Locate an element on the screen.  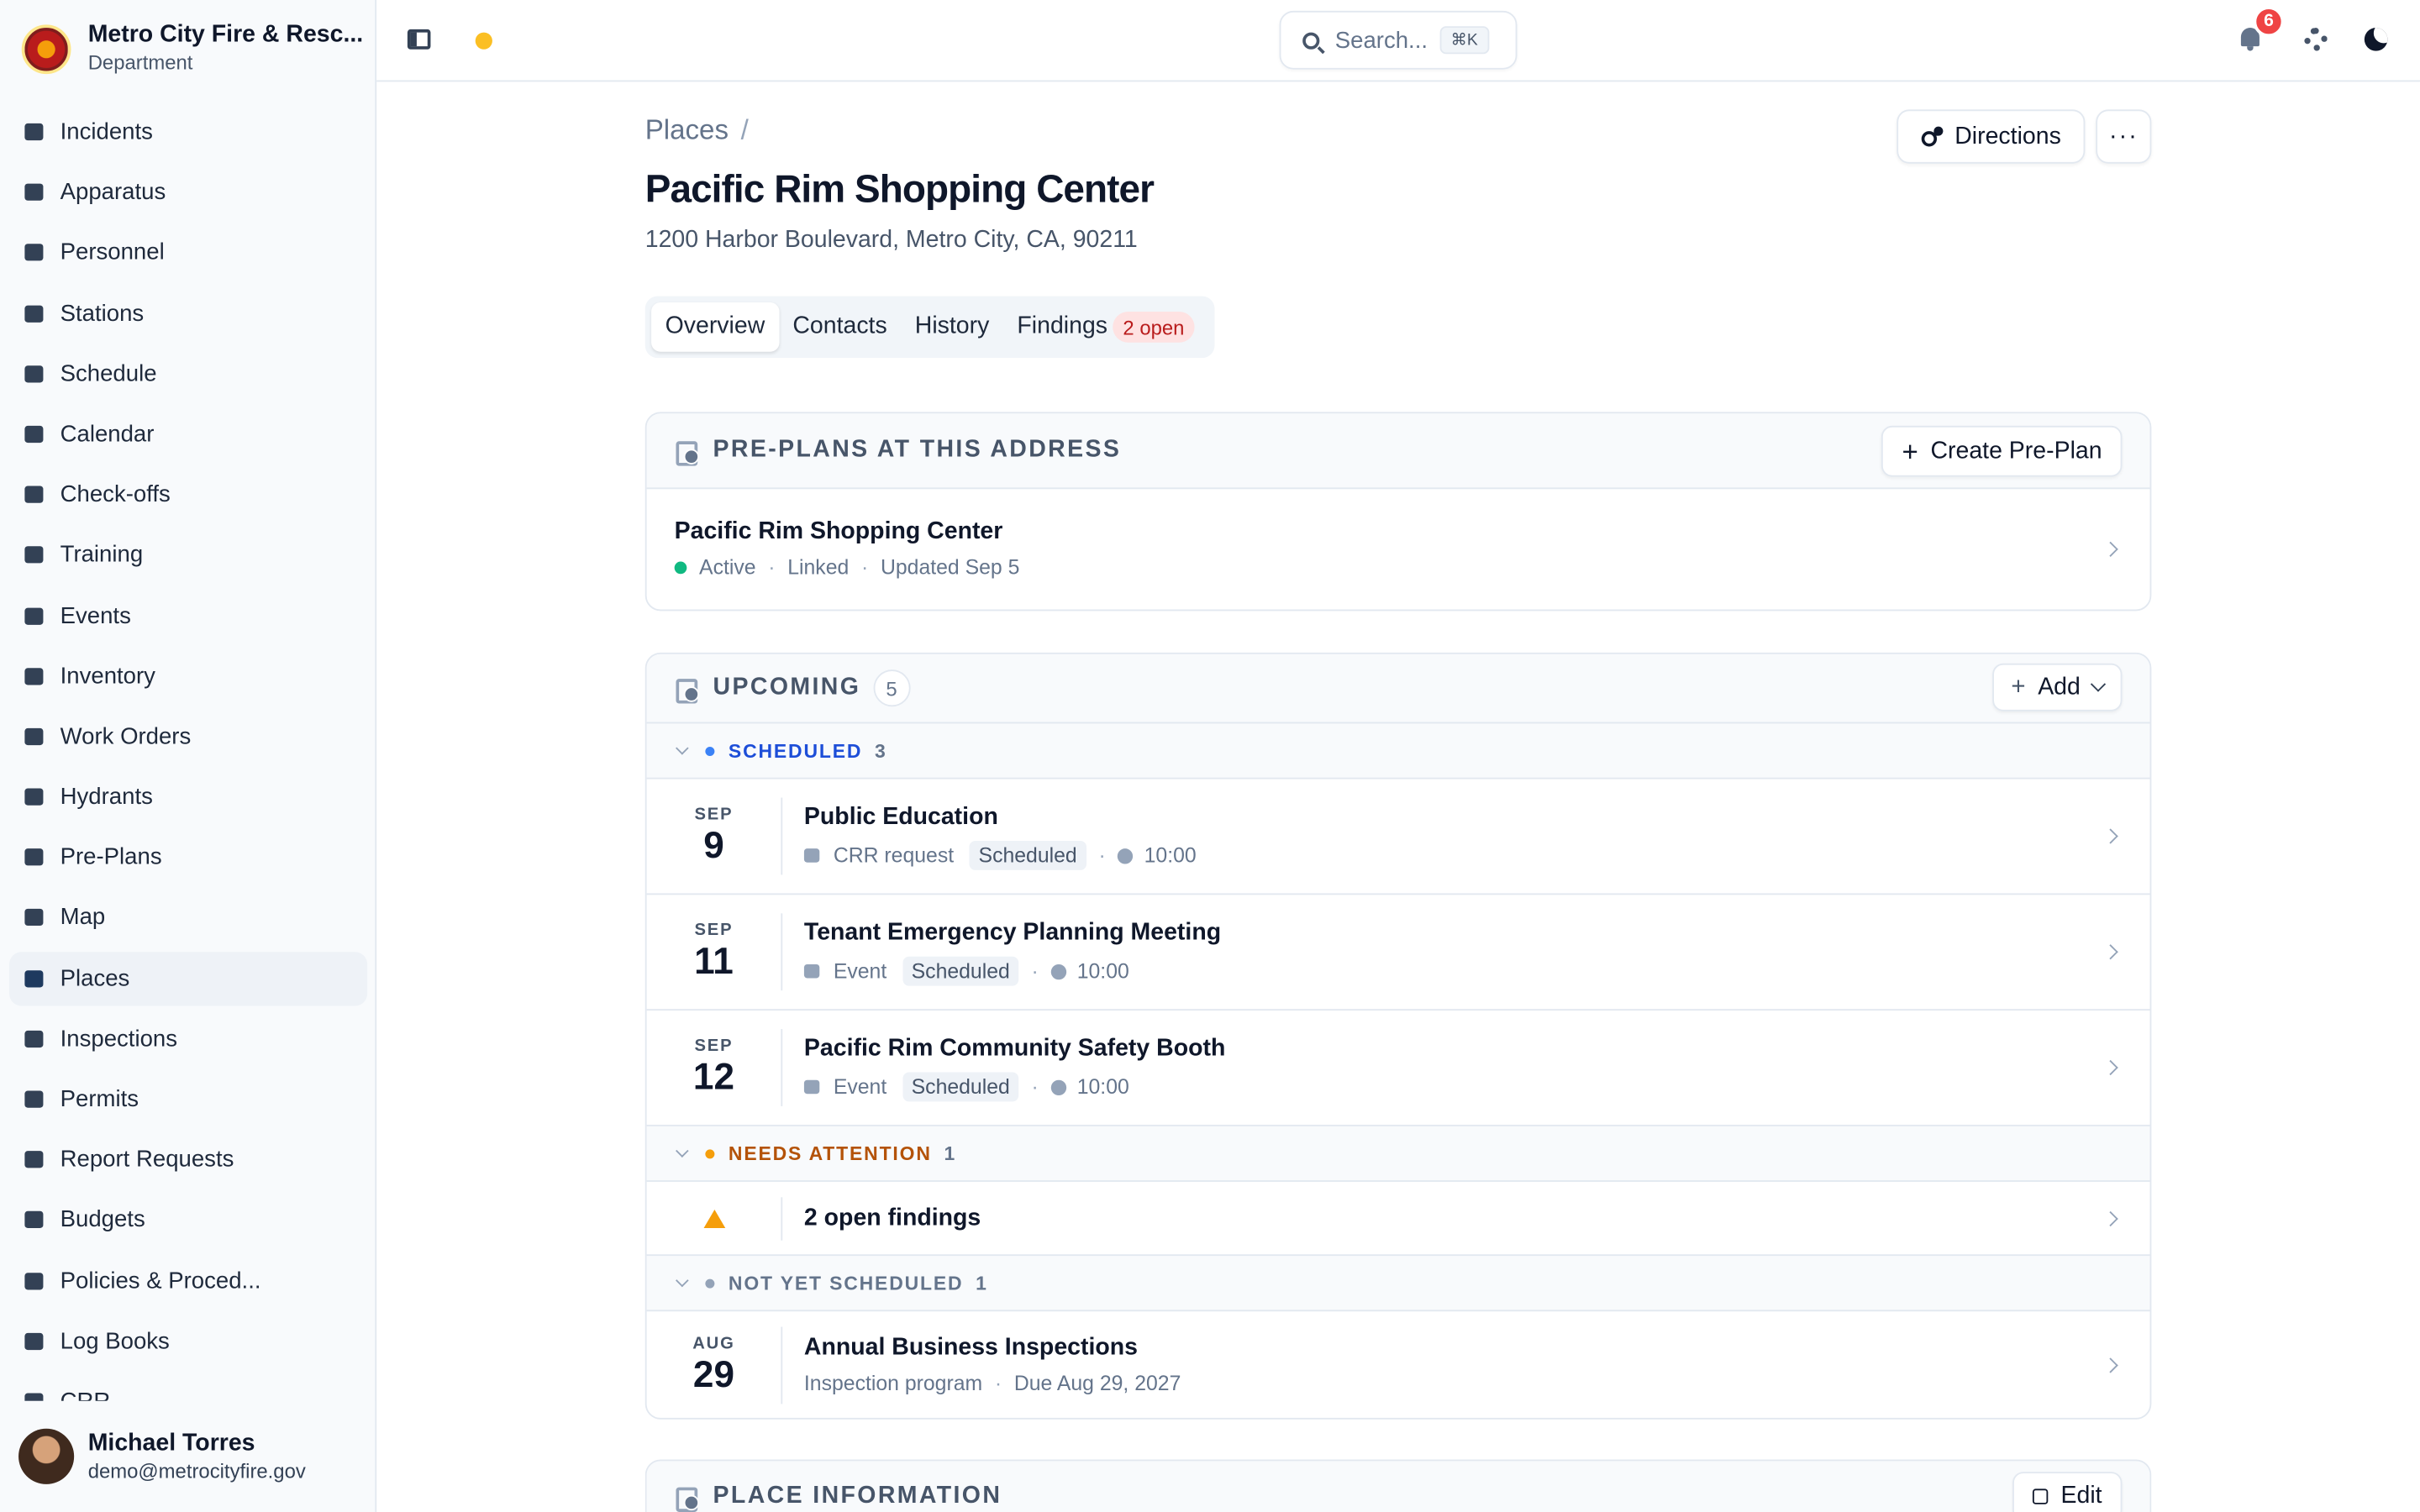
sidebar-item-places: Places is located at coordinates (188, 978).